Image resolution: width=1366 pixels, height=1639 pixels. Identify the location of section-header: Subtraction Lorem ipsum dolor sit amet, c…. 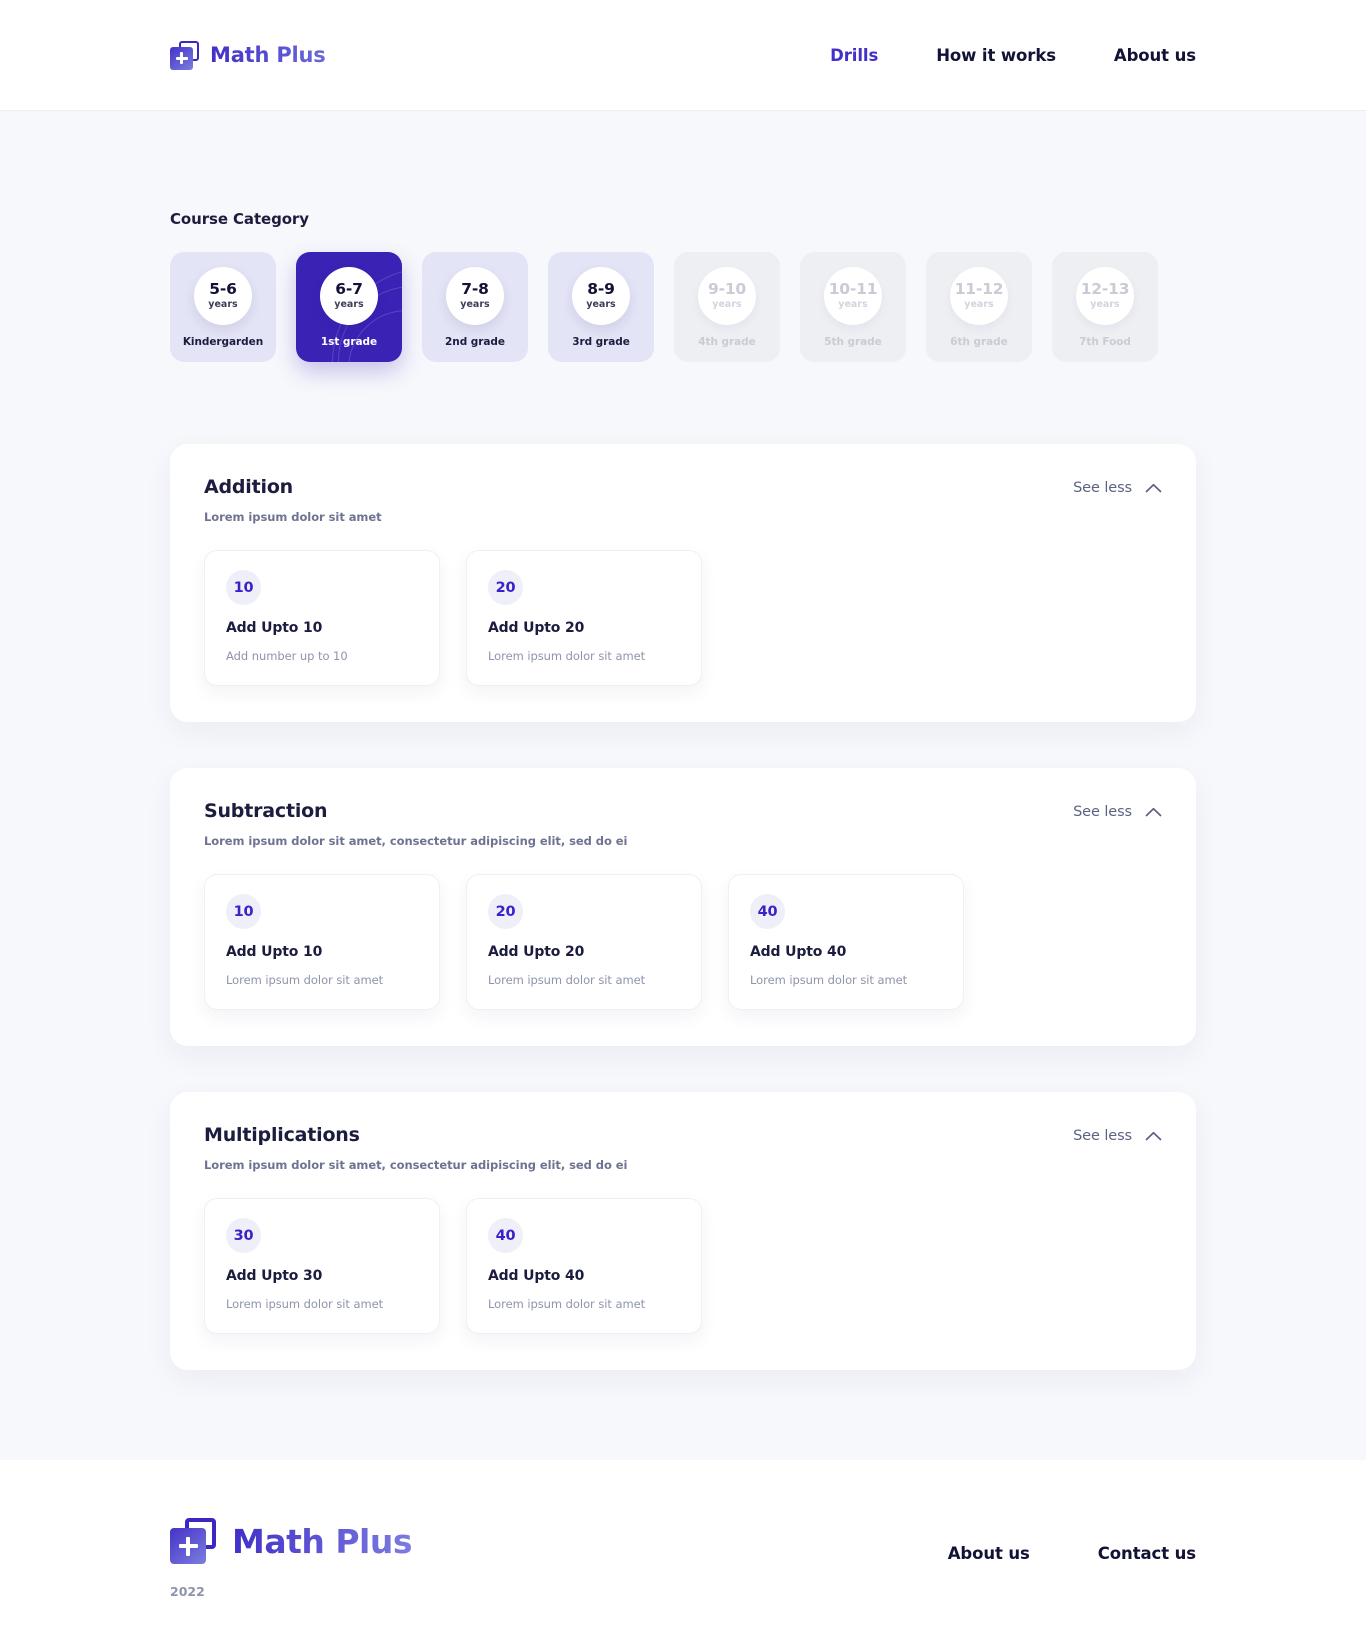
(683, 824).